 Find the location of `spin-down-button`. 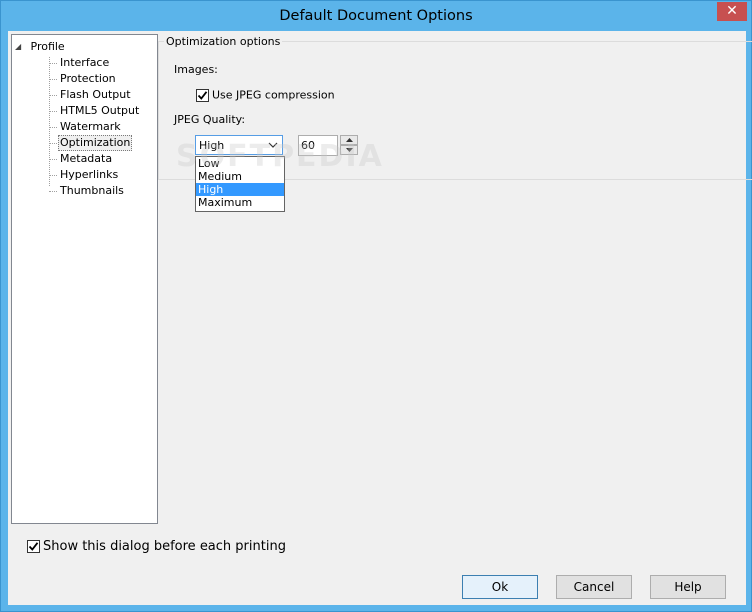

spin-down-button is located at coordinates (349, 150).